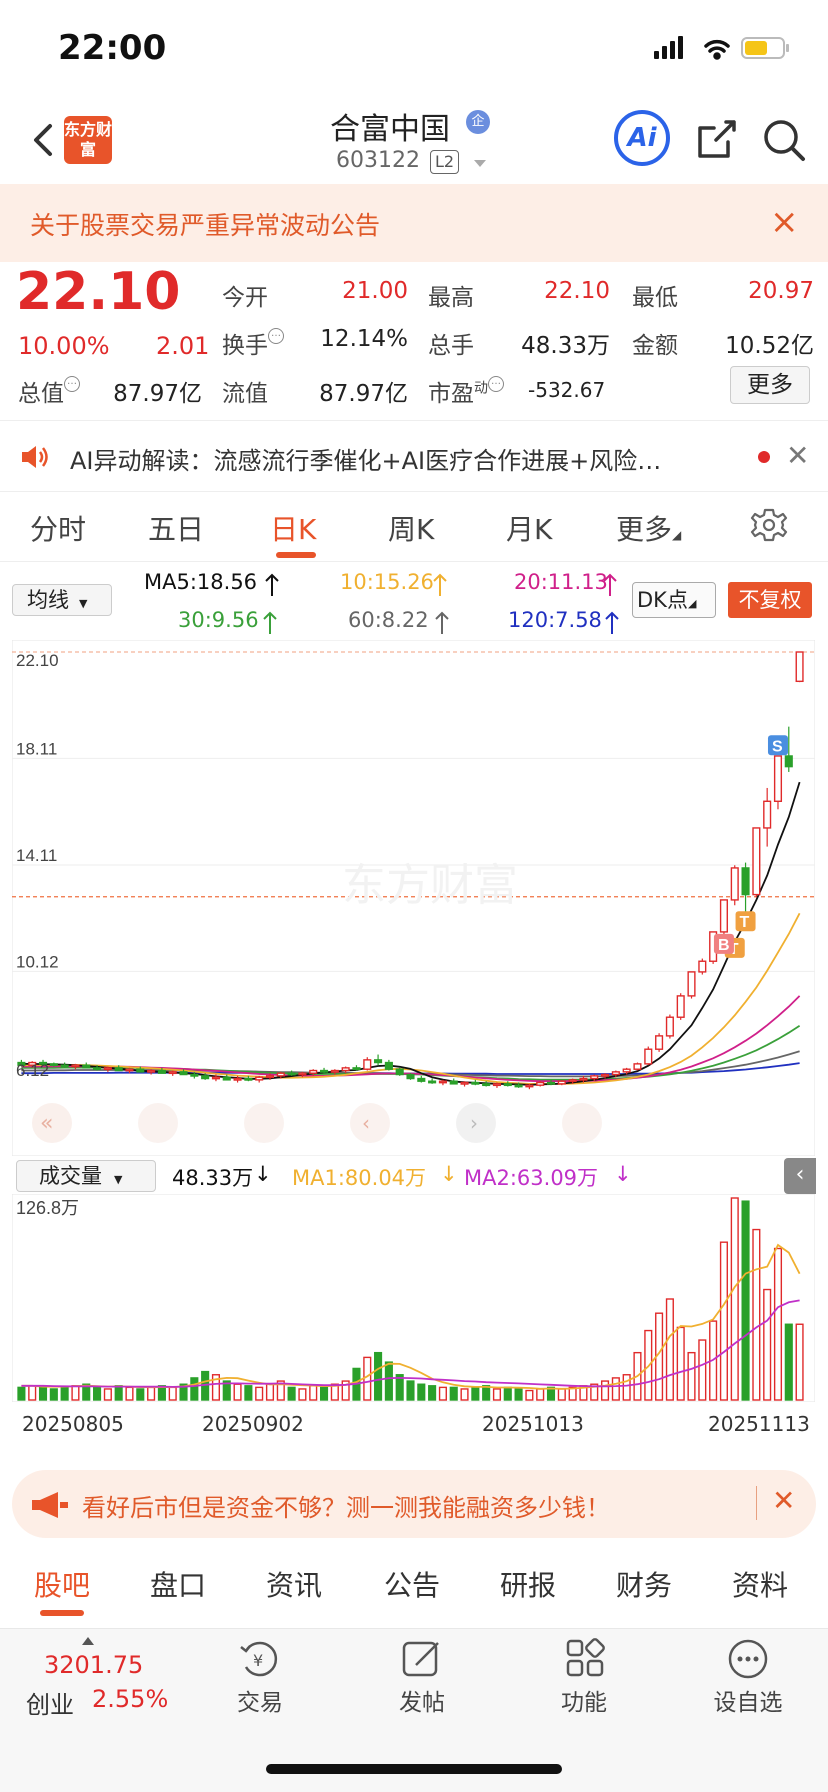  I want to click on vol-ma1-legend: MA1:80.04万, so click(359, 1178).